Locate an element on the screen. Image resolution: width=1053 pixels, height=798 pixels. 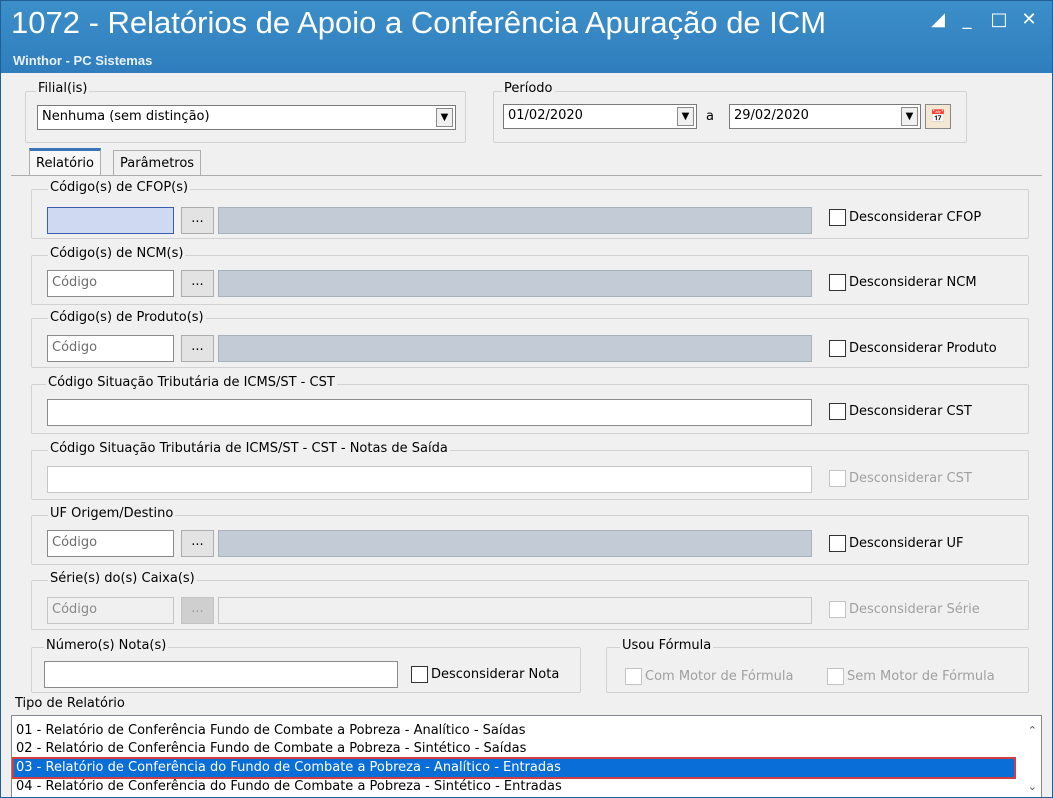
serie-label: Série(s) do(s) Caixa(s) is located at coordinates (122, 578).